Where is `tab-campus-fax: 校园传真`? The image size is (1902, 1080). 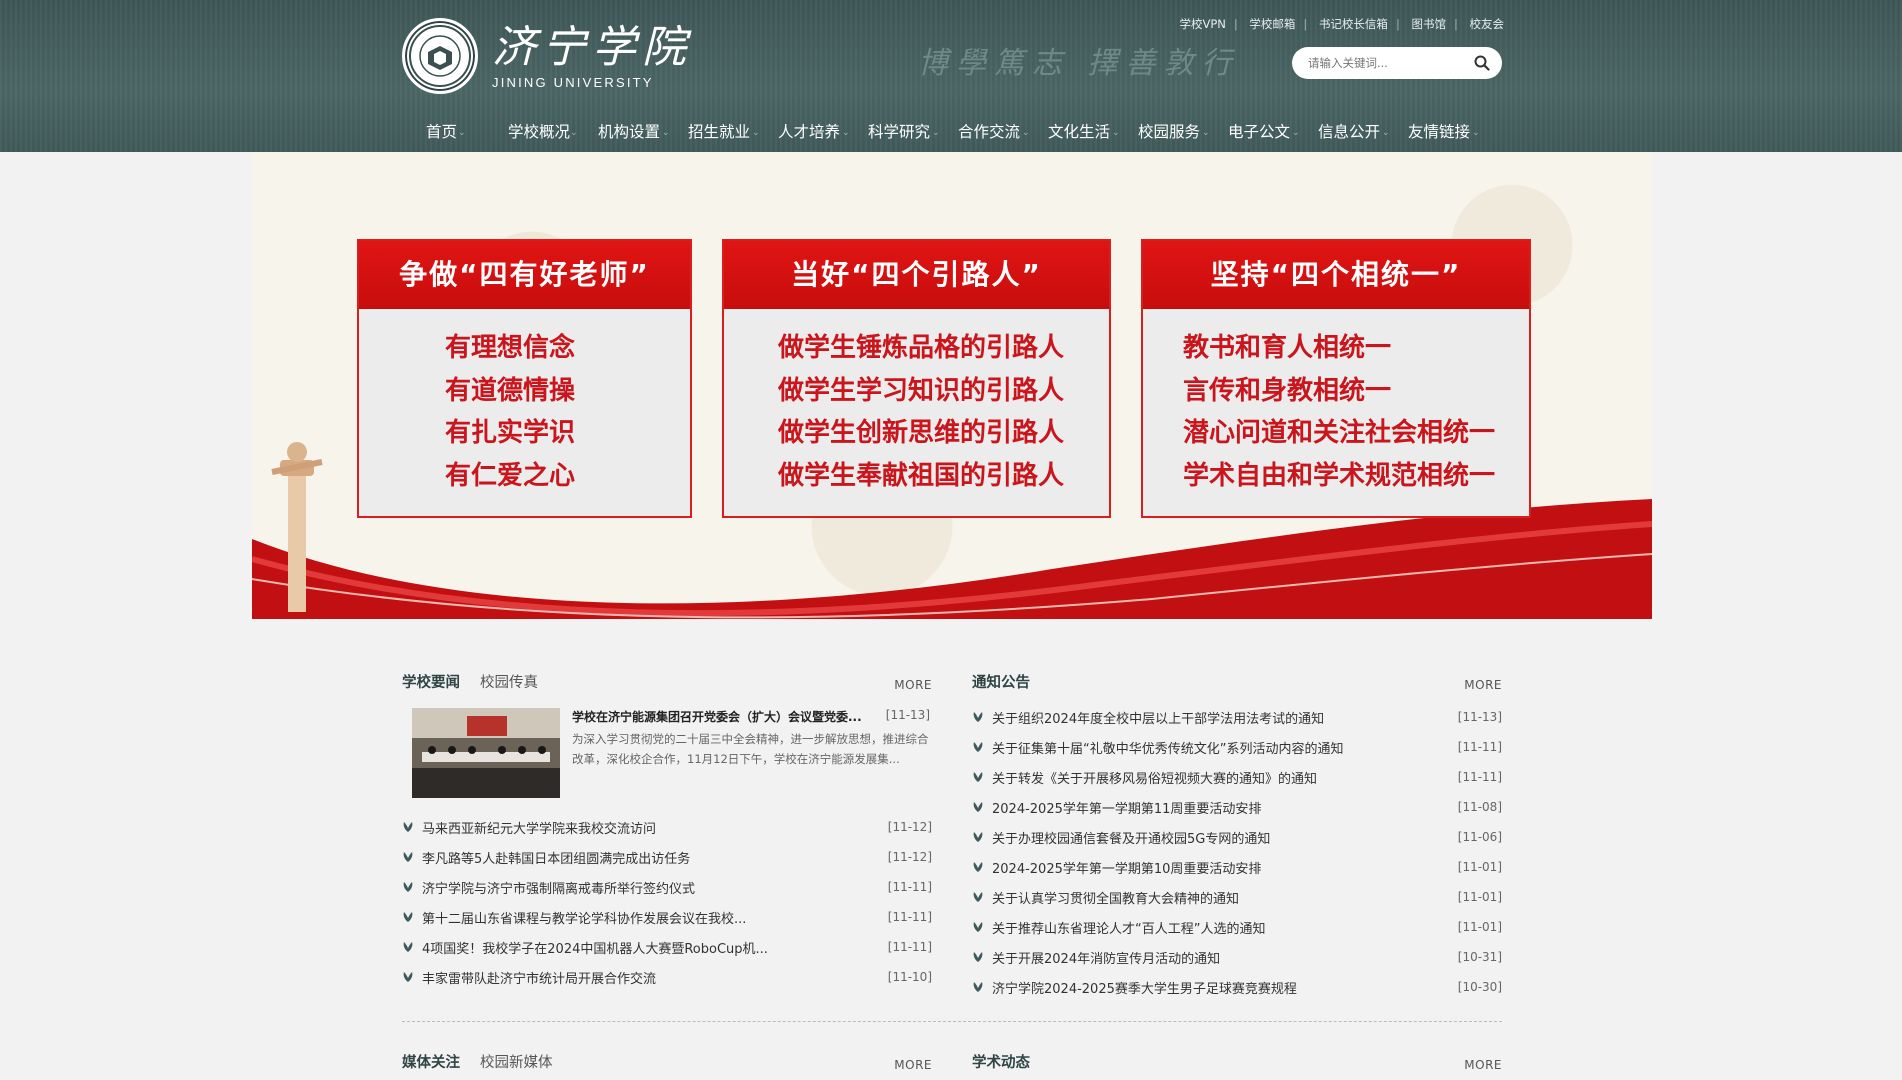
tab-campus-fax: 校园传真 is located at coordinates (509, 681).